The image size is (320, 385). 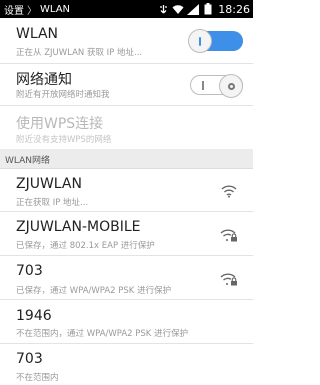 I want to click on wps-connect-row: 使用WPS连接 附近没有支持WPS的网络, so click(x=126, y=127).